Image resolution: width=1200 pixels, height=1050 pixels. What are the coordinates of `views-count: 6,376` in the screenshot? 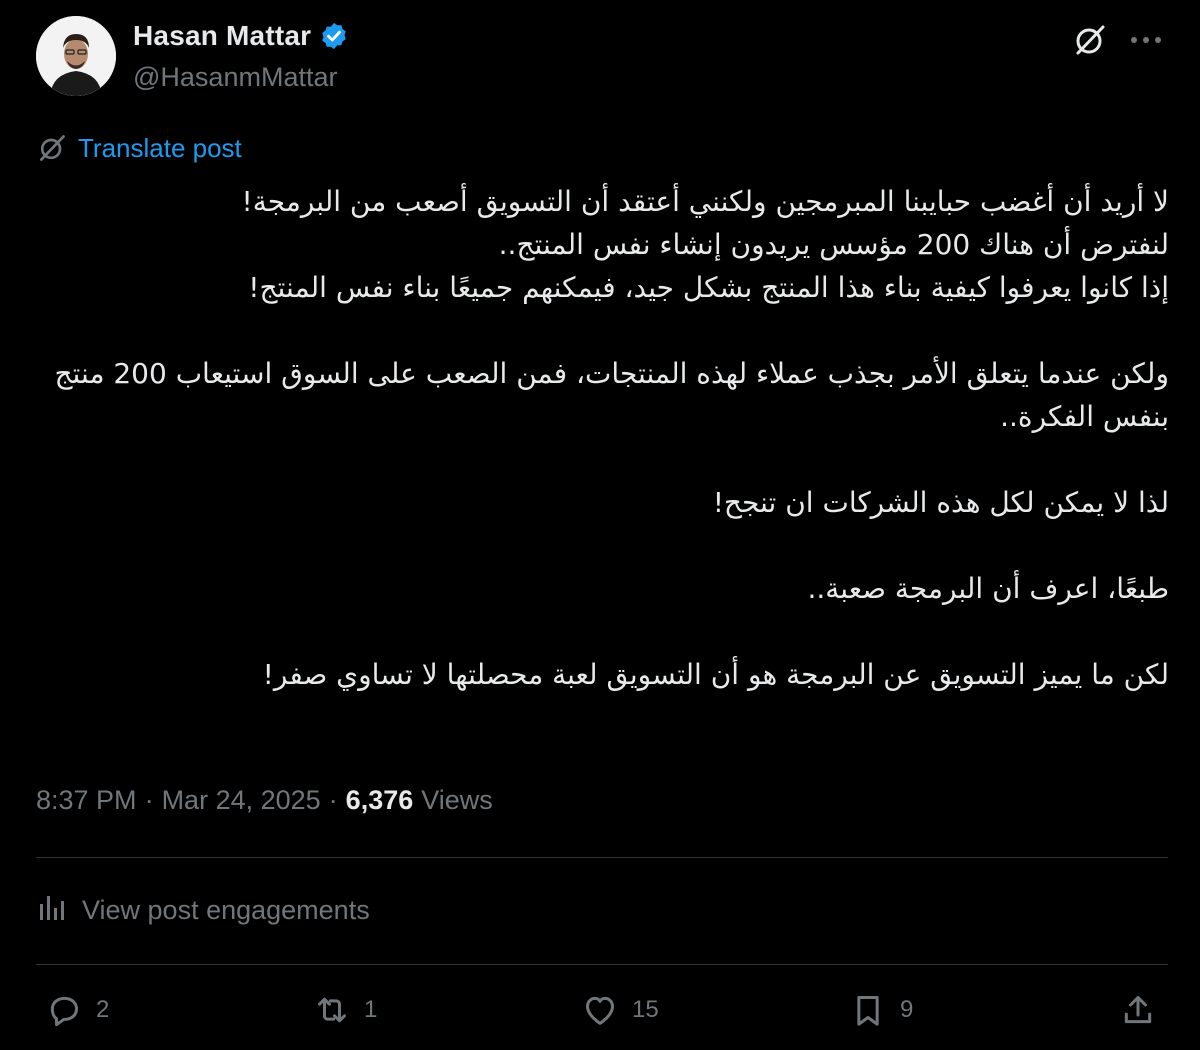 It's located at (379, 800).